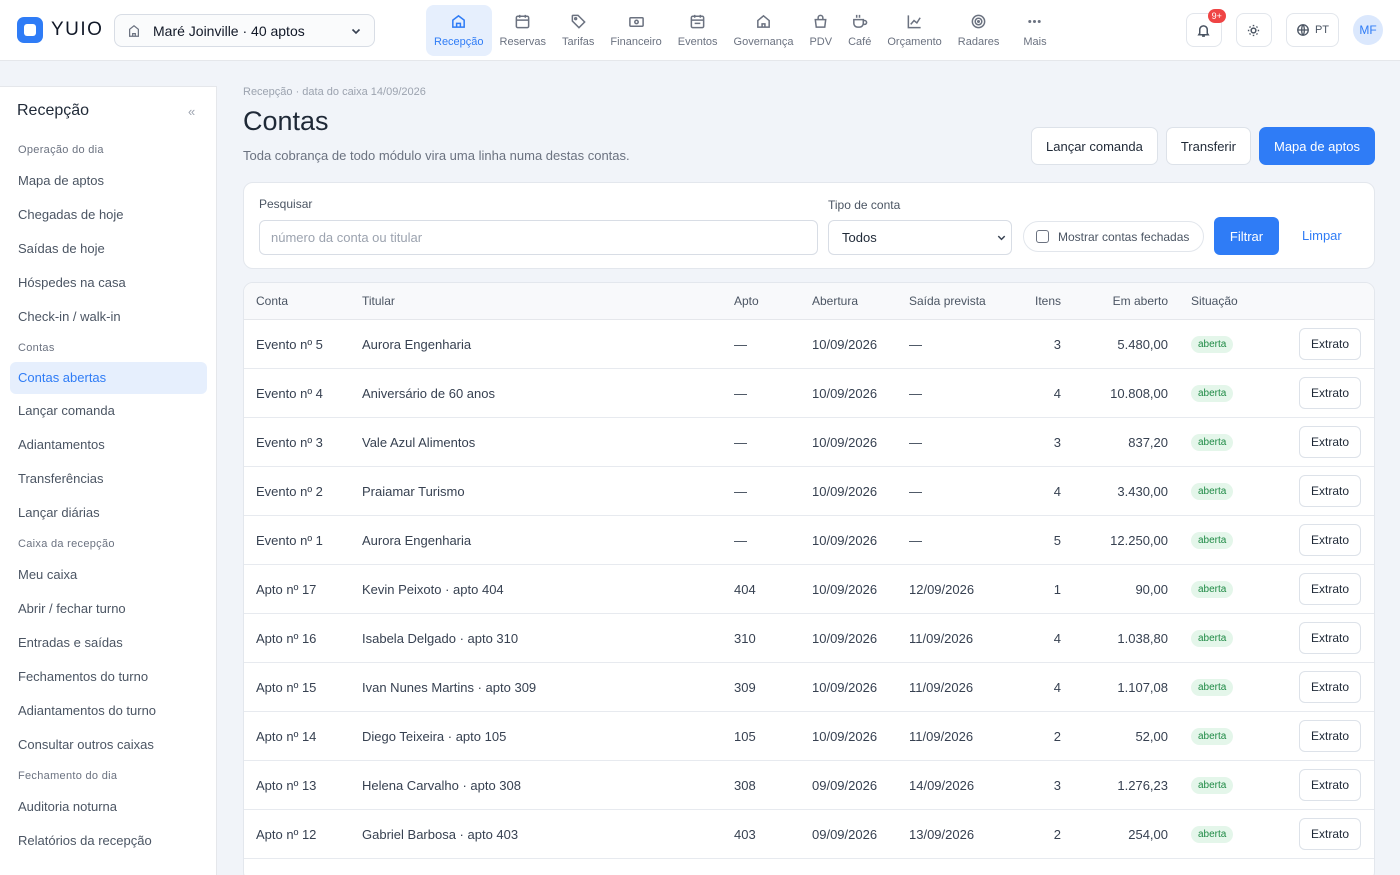 The height and width of the screenshot is (875, 1400). Describe the element at coordinates (764, 30) in the screenshot. I see `module-governanca: Governança` at that location.